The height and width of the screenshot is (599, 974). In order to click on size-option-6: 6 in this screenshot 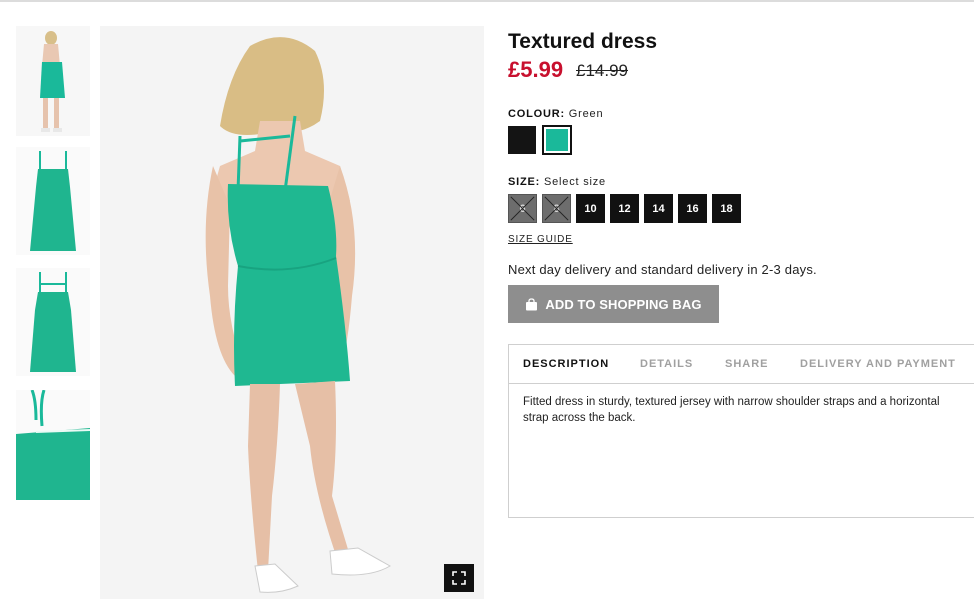, I will do `click(522, 208)`.